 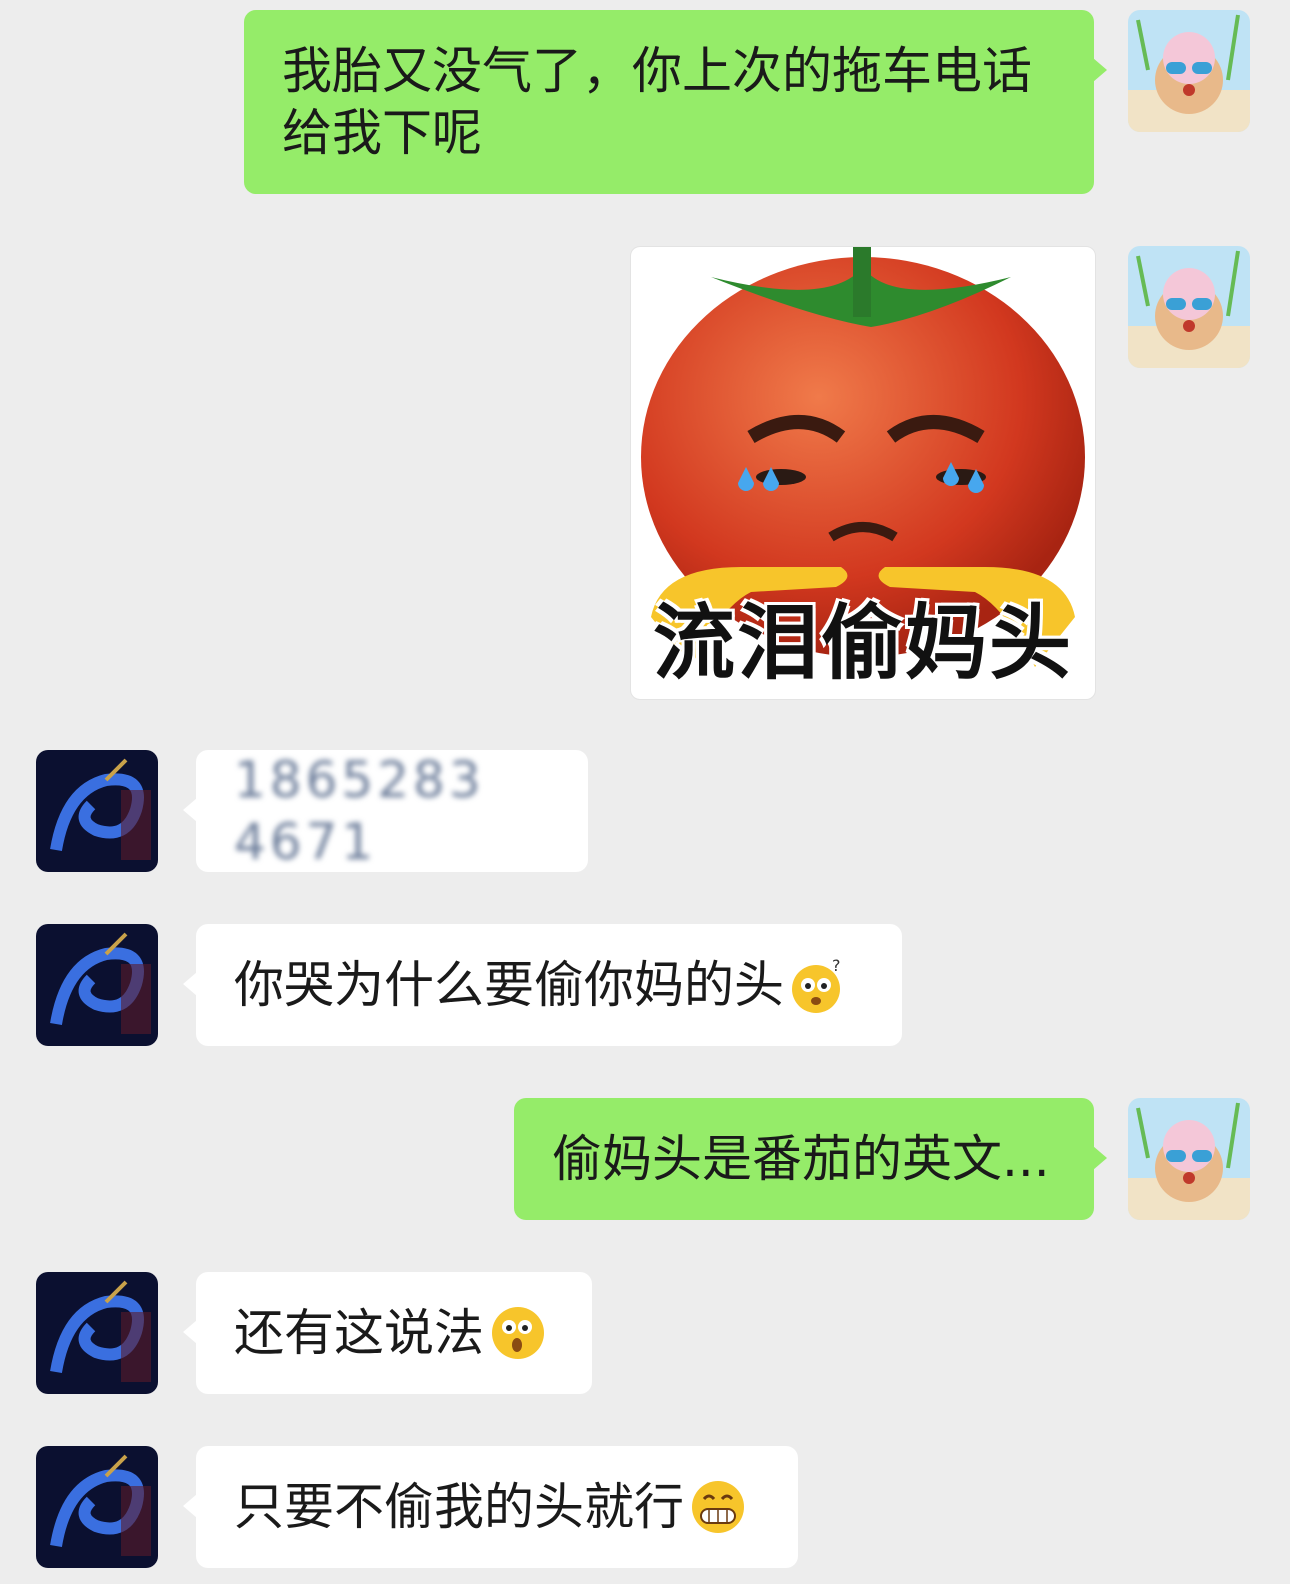 What do you see at coordinates (459, 1507) in the screenshot?
I see `message-text: 只要不偷我的头就行` at bounding box center [459, 1507].